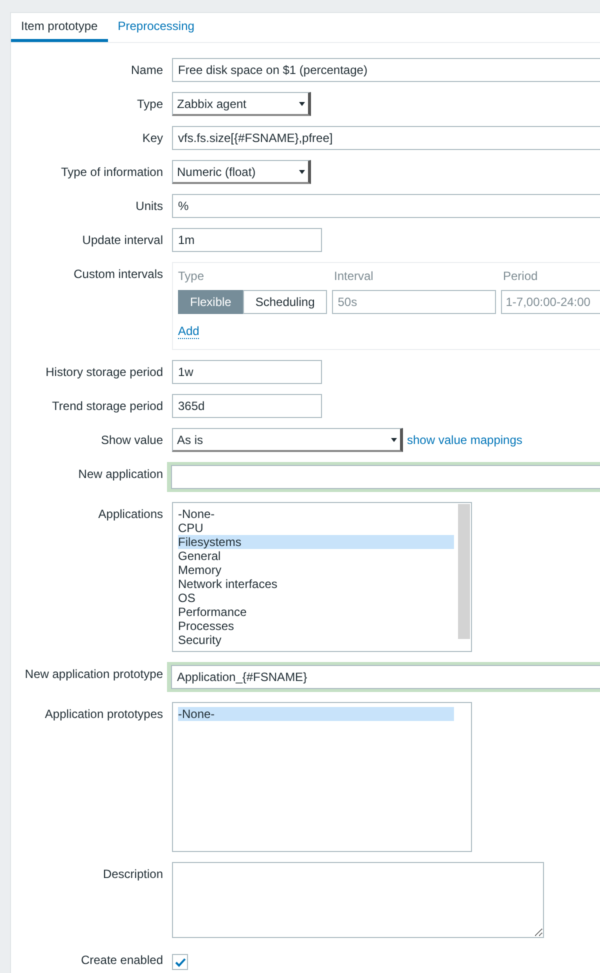  Describe the element at coordinates (149, 104) in the screenshot. I see `field-label: Type` at that location.